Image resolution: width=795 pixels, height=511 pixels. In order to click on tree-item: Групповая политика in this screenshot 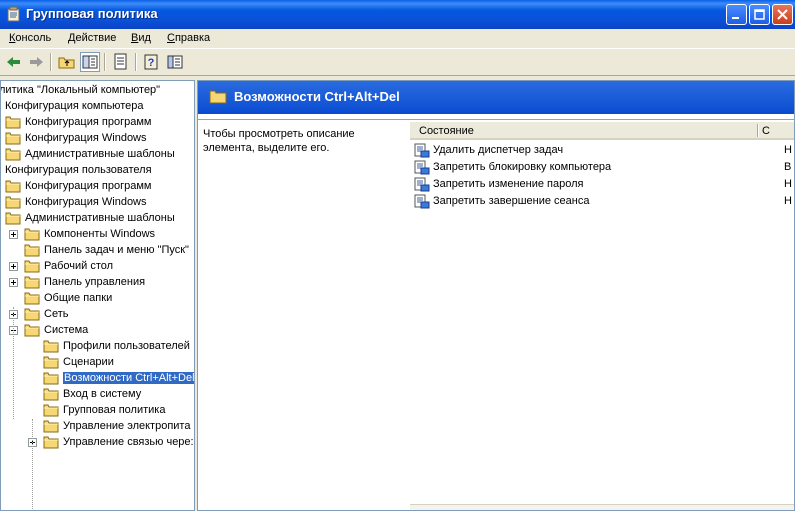, I will do `click(97, 411)`.